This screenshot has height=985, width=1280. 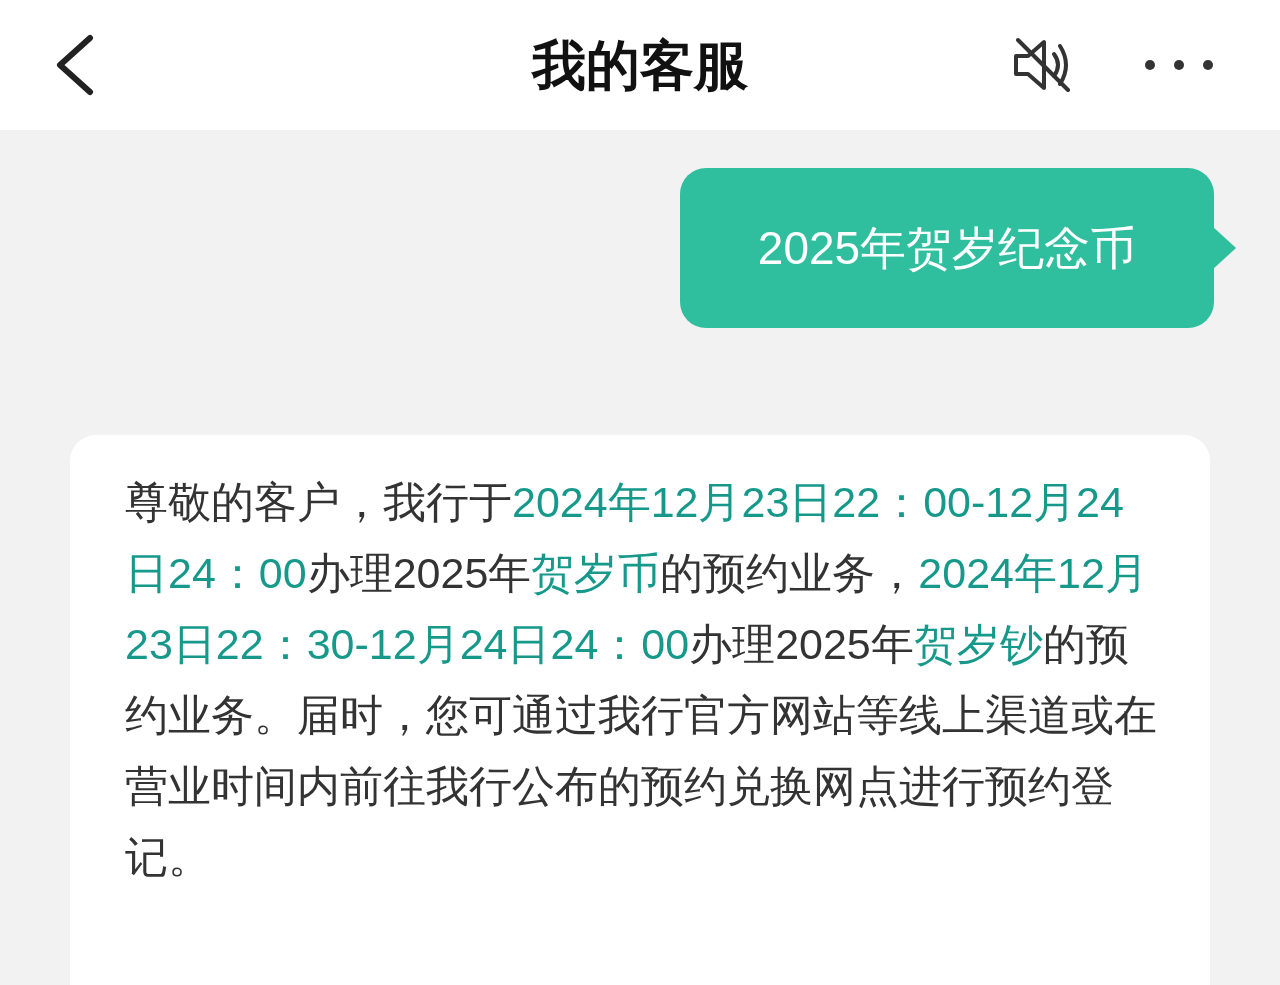 I want to click on bubble-tail, so click(x=1224, y=248).